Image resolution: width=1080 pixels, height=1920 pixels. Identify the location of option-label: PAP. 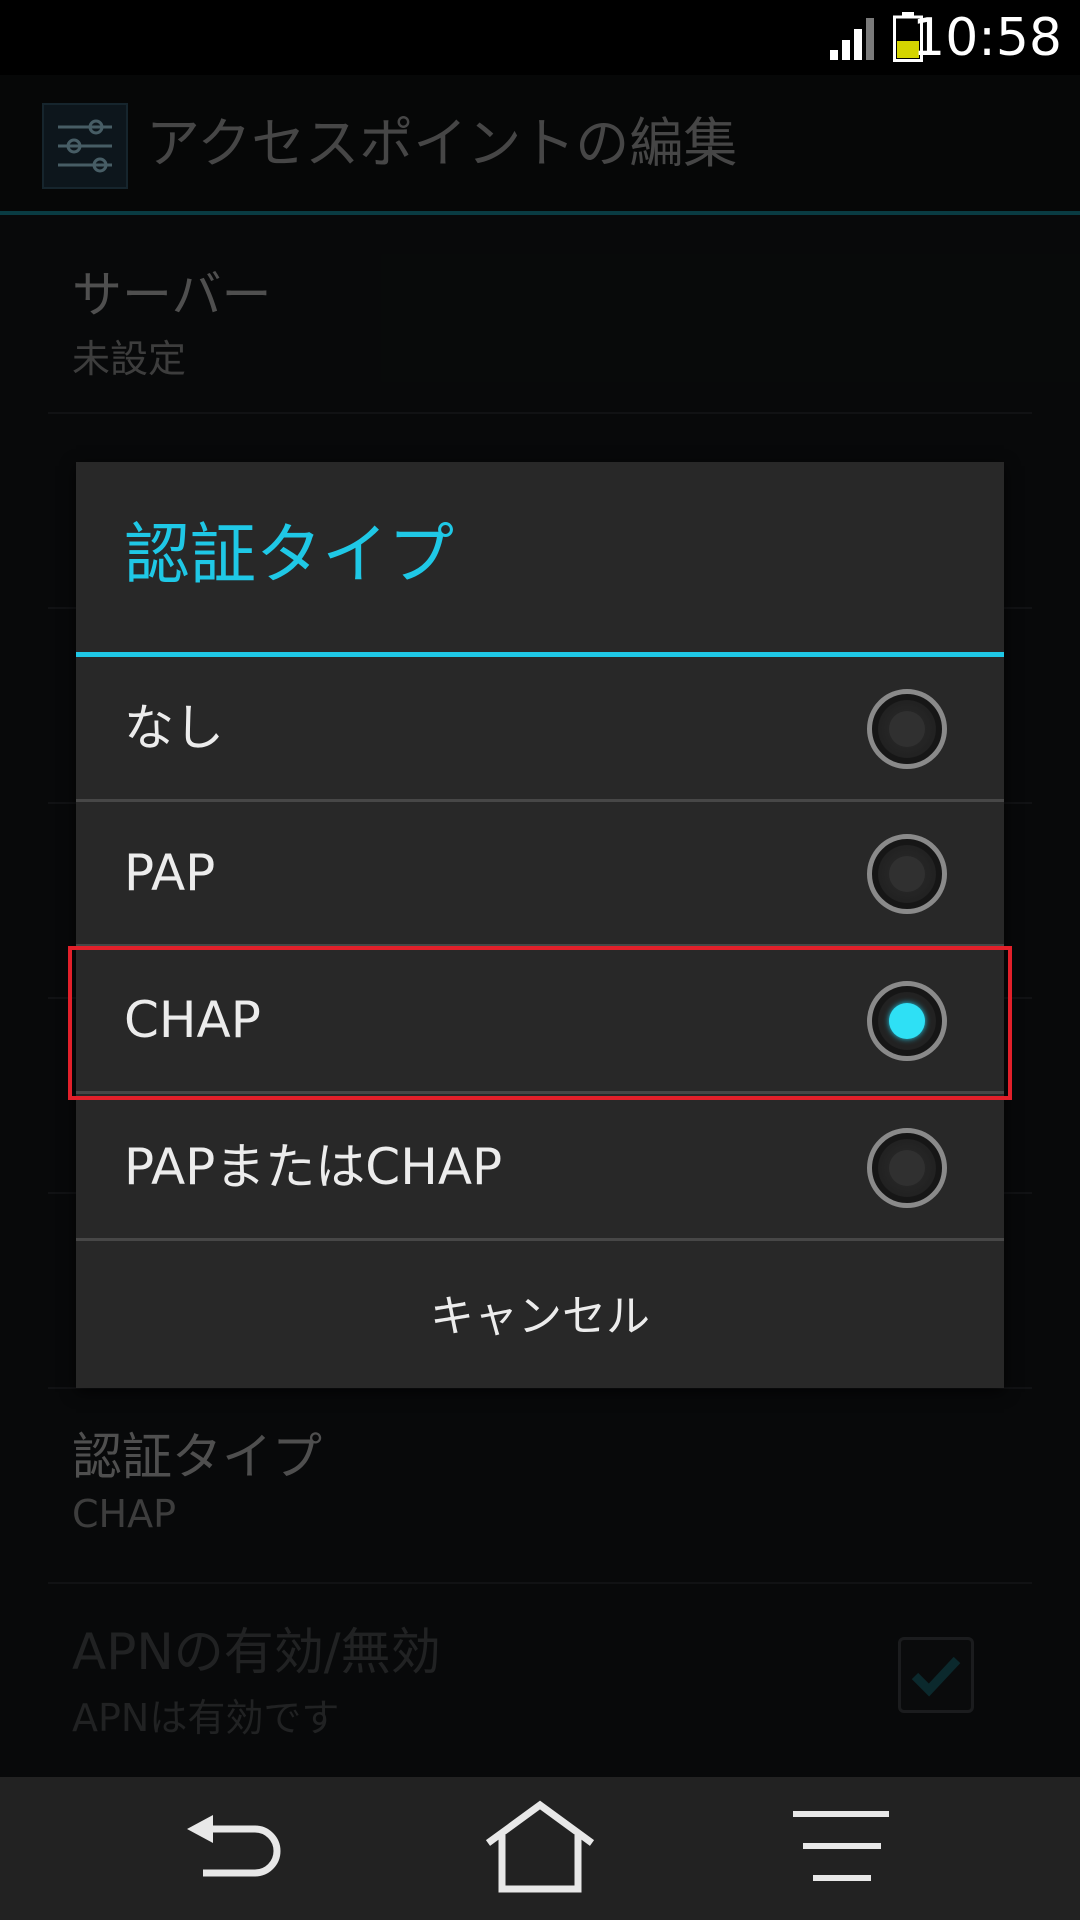
(170, 873).